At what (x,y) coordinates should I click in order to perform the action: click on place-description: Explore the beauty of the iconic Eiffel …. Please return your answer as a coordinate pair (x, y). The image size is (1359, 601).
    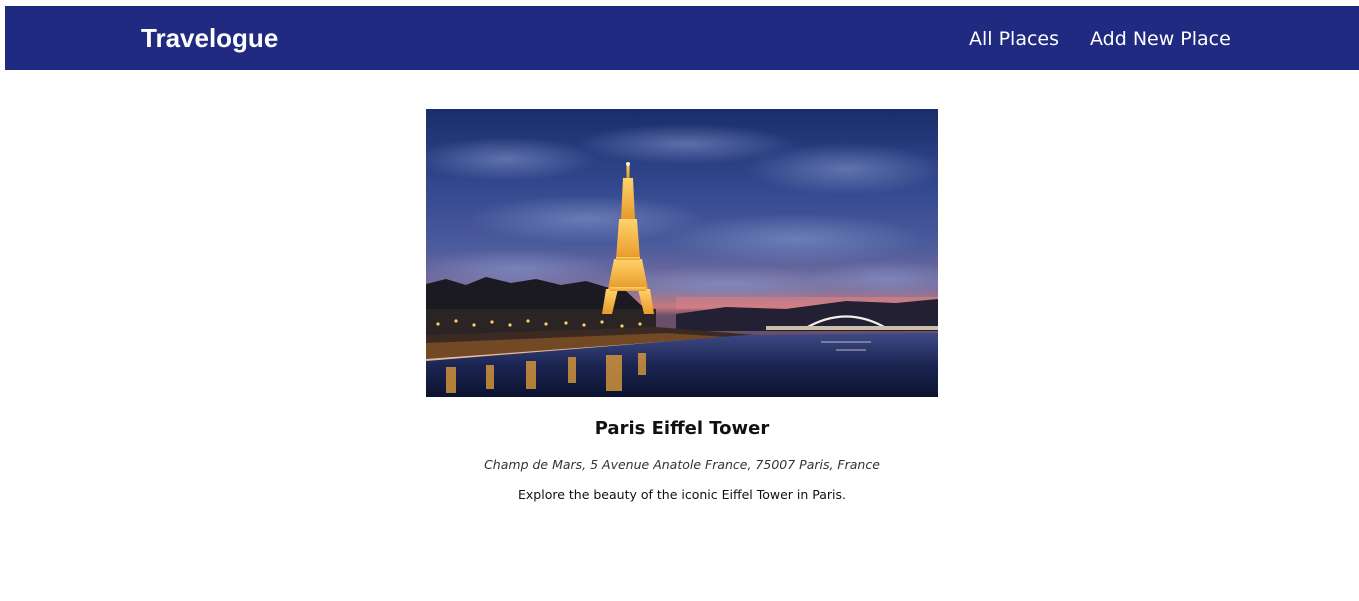
    Looking at the image, I should click on (682, 494).